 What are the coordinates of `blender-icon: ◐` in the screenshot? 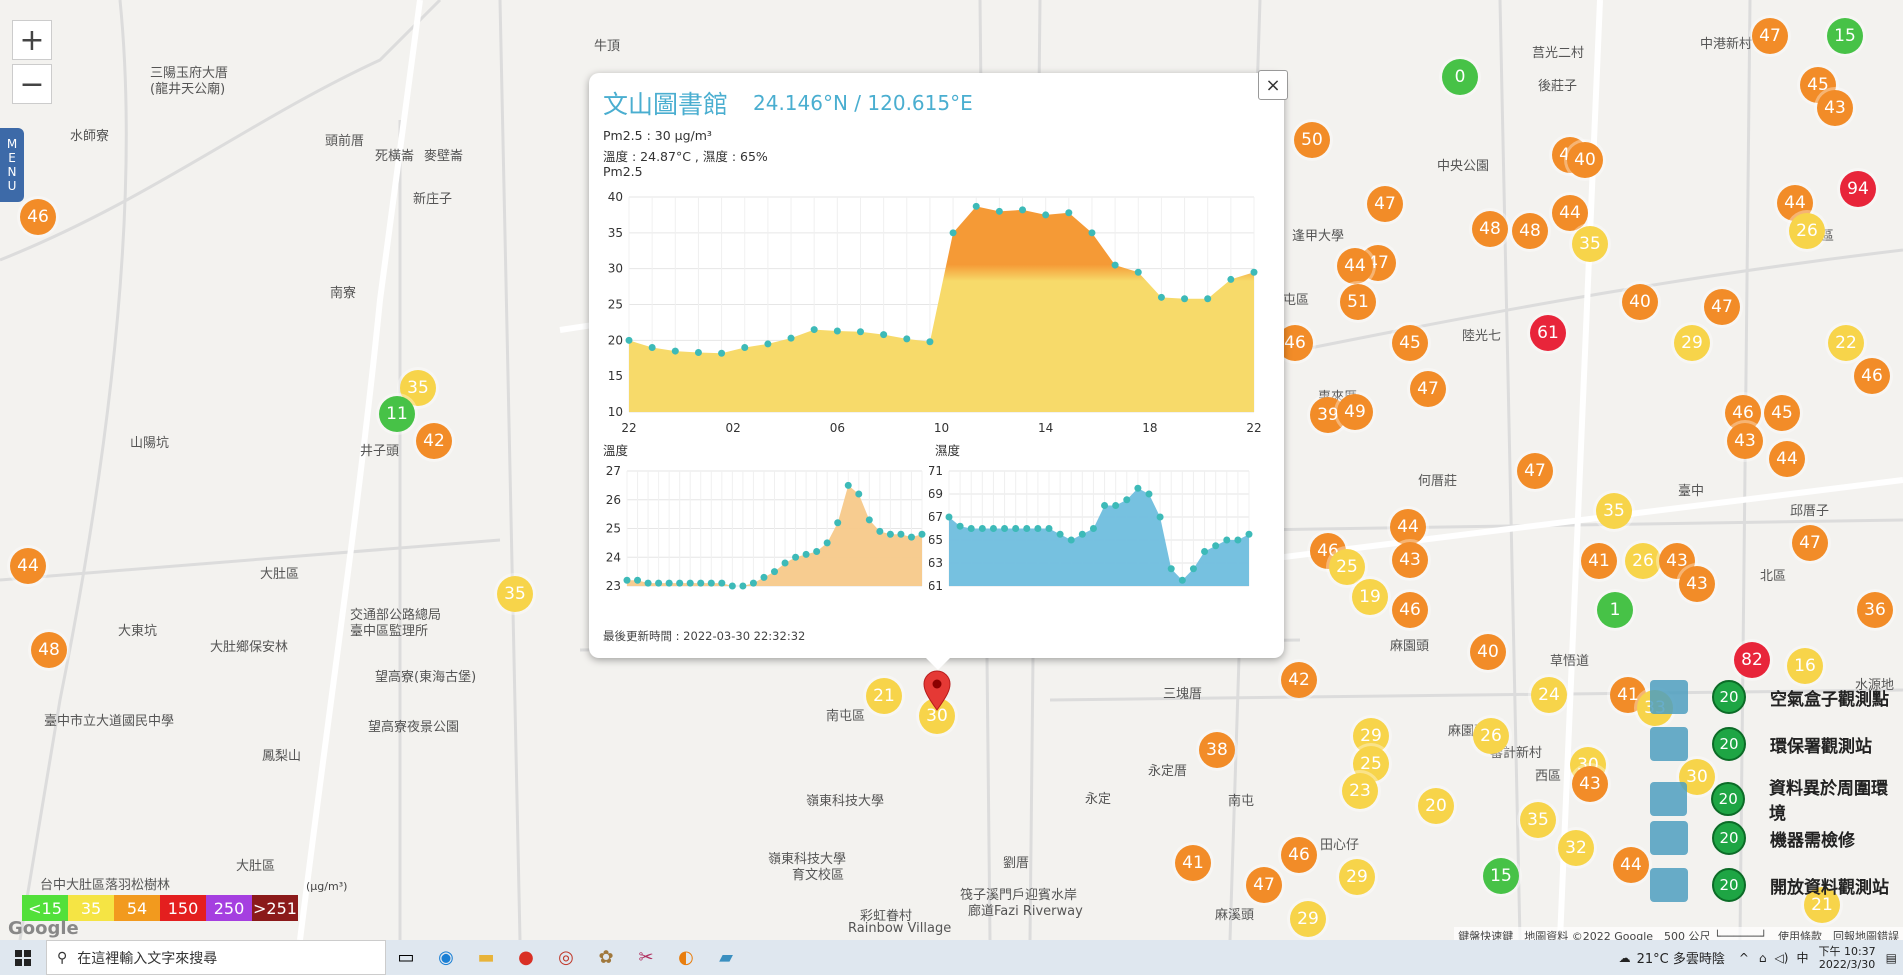 It's located at (686, 957).